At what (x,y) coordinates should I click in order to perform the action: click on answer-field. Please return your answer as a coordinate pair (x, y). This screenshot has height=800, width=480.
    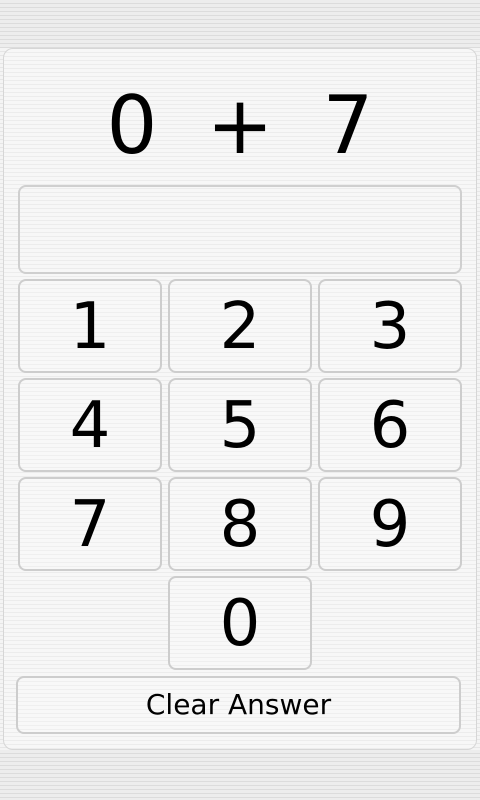
    Looking at the image, I should click on (240, 229).